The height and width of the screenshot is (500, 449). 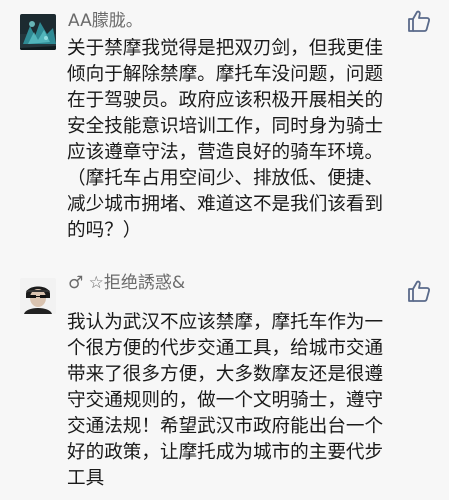 What do you see at coordinates (225, 178) in the screenshot?
I see `comment-line: （摩托车占用空间少、排放低、便捷、` at bounding box center [225, 178].